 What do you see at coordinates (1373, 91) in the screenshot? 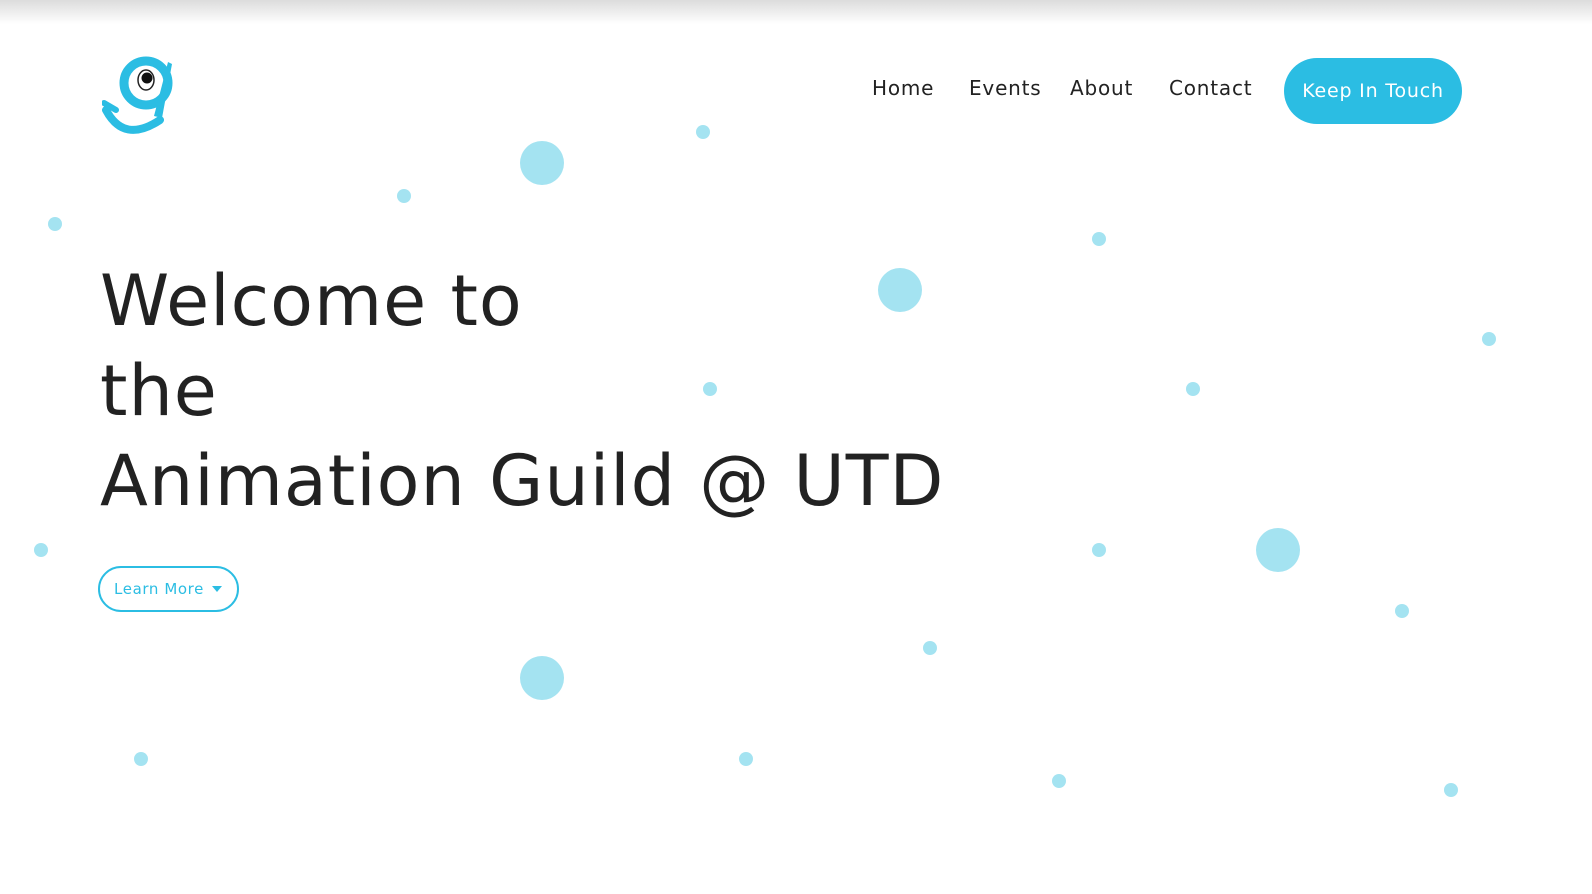
I see `keep-in-touch-button: Keep In Touch` at bounding box center [1373, 91].